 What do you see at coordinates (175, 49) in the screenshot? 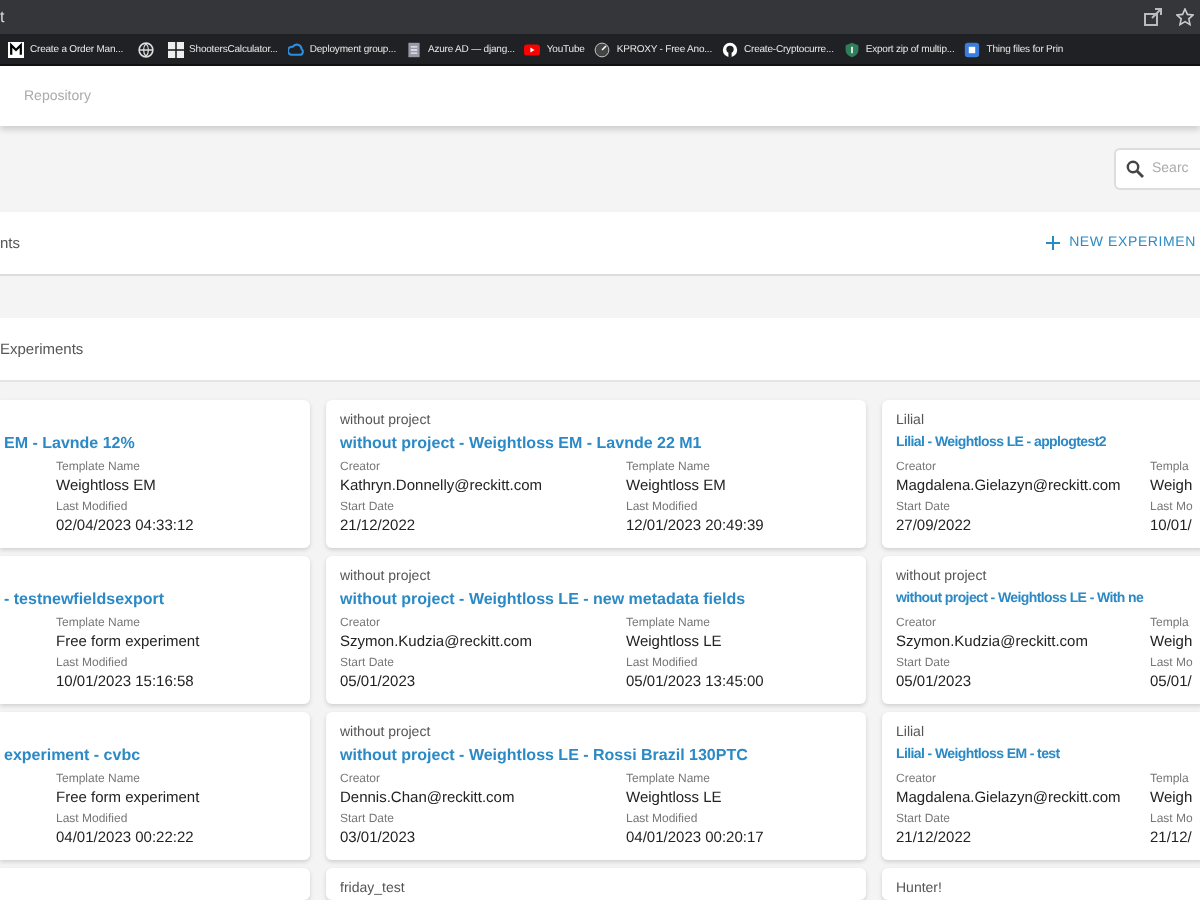
I see `grid-icon` at bounding box center [175, 49].